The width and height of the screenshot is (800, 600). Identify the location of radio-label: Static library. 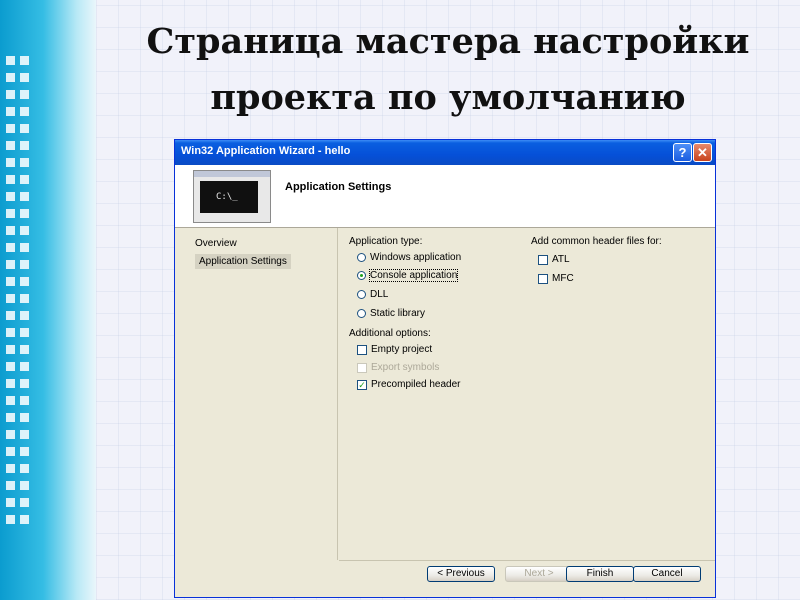
(398, 313).